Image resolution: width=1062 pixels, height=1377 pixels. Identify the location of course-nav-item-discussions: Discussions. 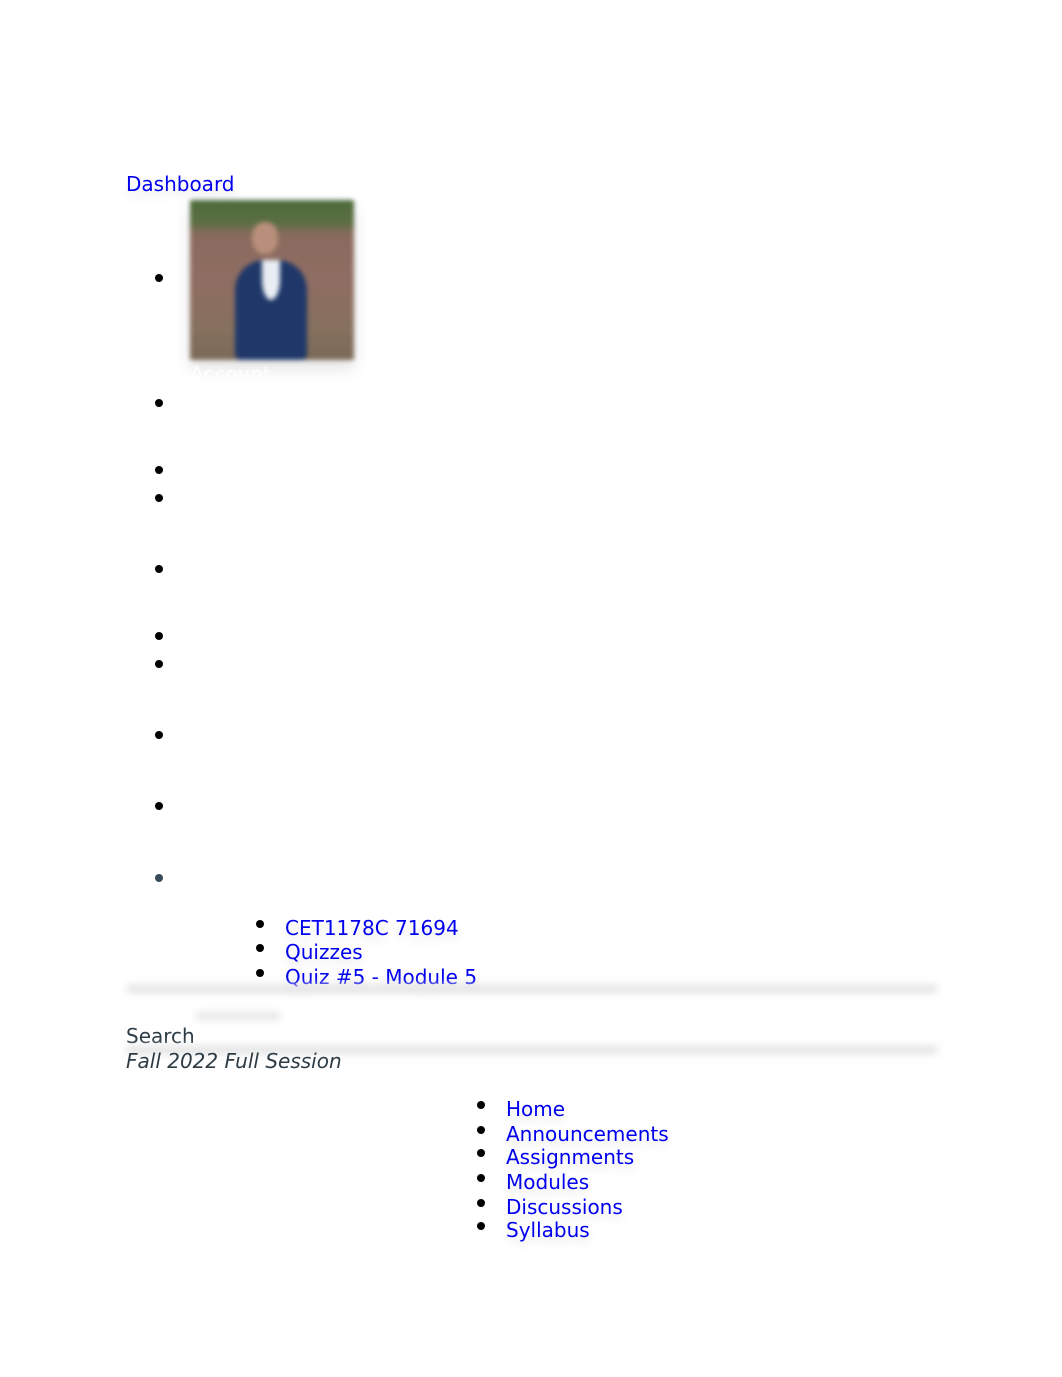
(550, 1207).